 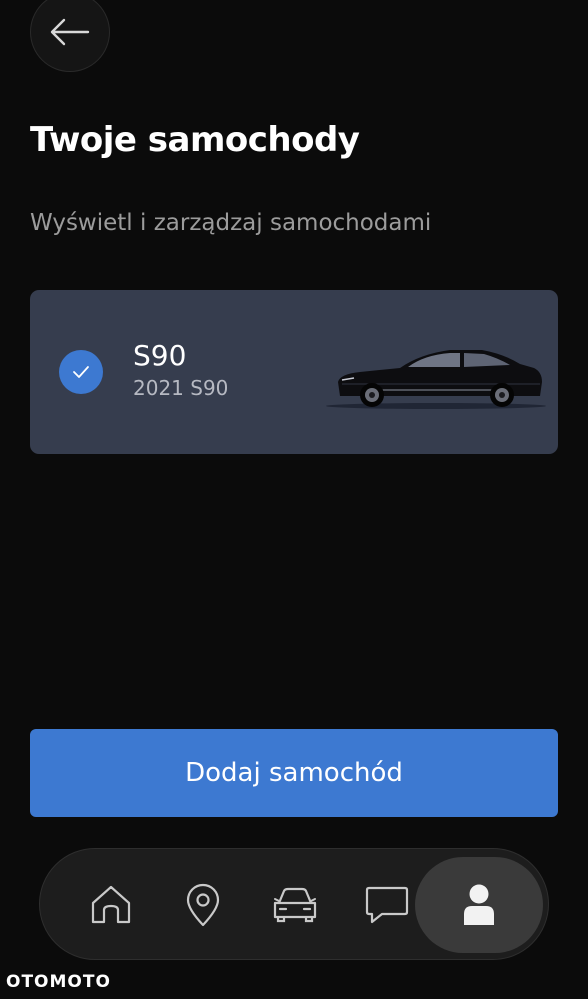 I want to click on nav-car, so click(x=295, y=905).